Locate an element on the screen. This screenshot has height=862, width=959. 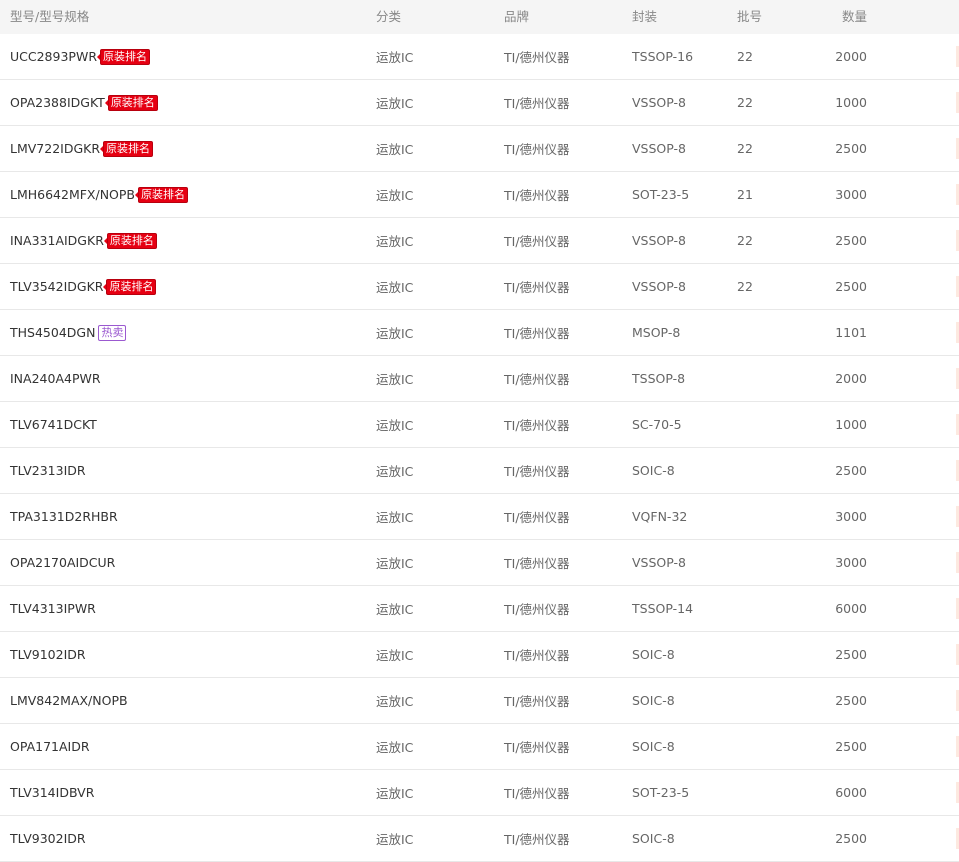
model-link: TLV9102IDR is located at coordinates (48, 654).